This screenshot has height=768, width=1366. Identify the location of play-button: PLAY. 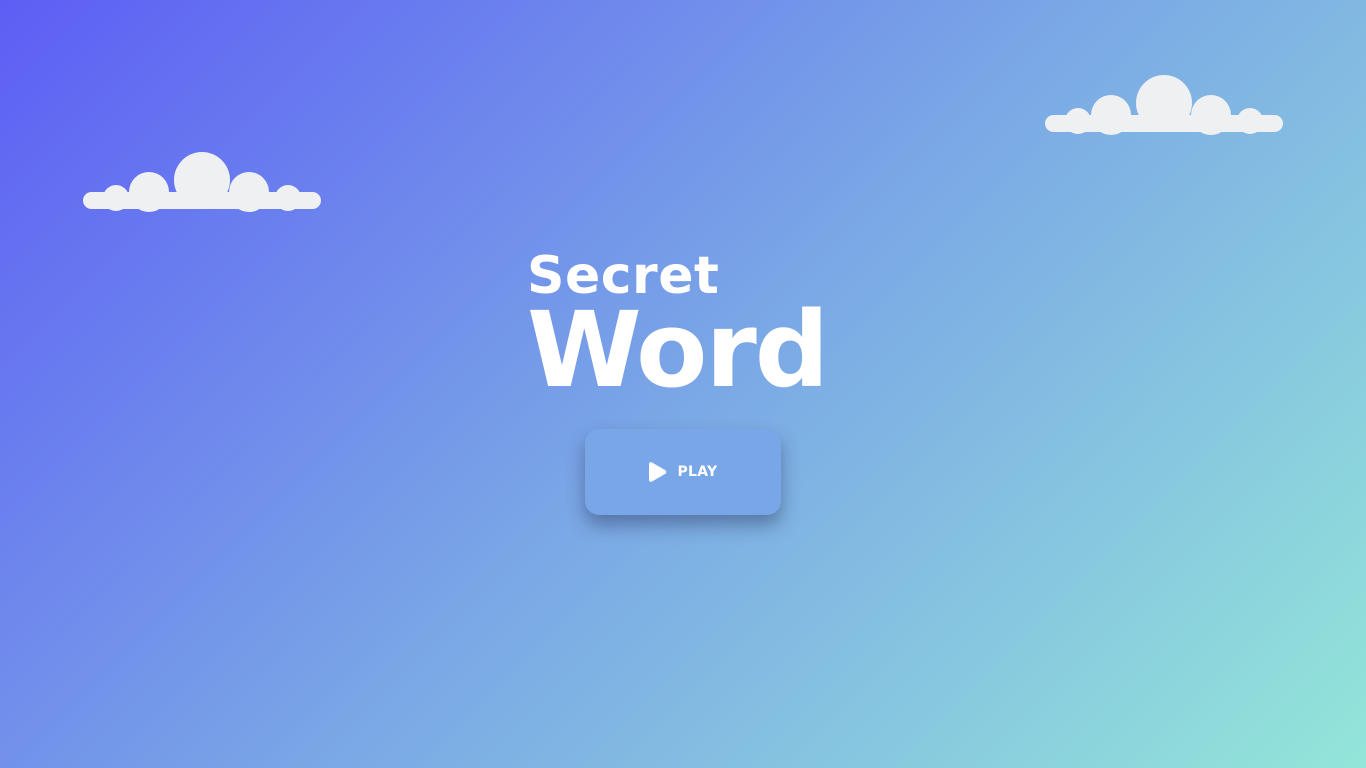
(683, 472).